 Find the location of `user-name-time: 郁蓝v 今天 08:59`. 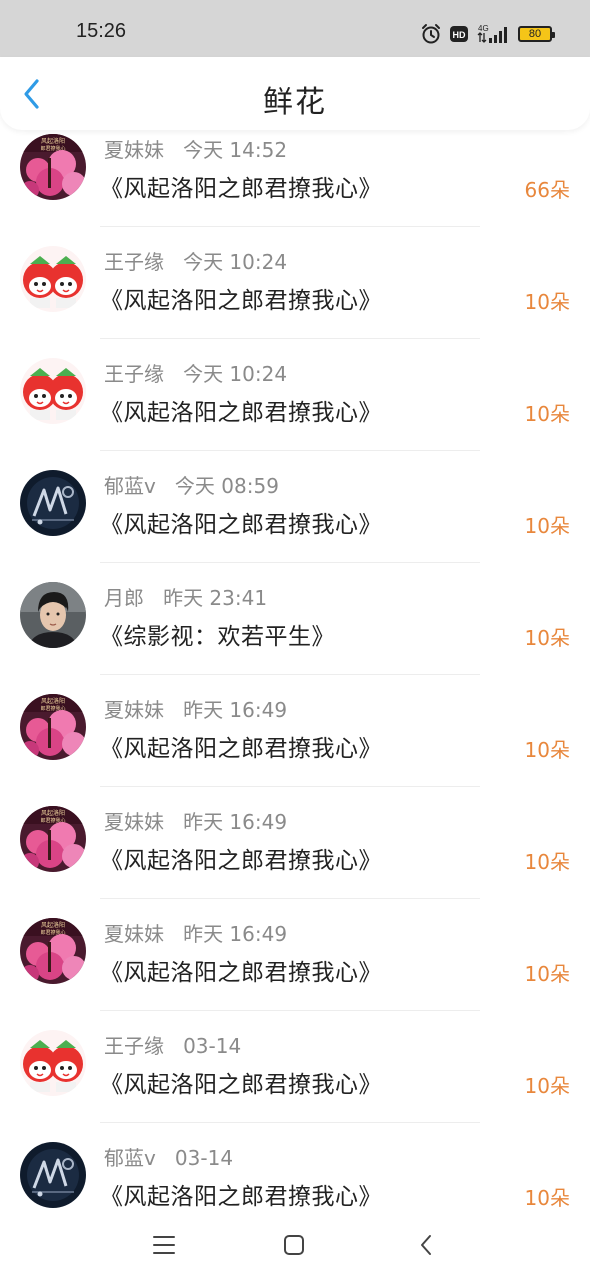

user-name-time: 郁蓝v 今天 08:59 is located at coordinates (191, 484).